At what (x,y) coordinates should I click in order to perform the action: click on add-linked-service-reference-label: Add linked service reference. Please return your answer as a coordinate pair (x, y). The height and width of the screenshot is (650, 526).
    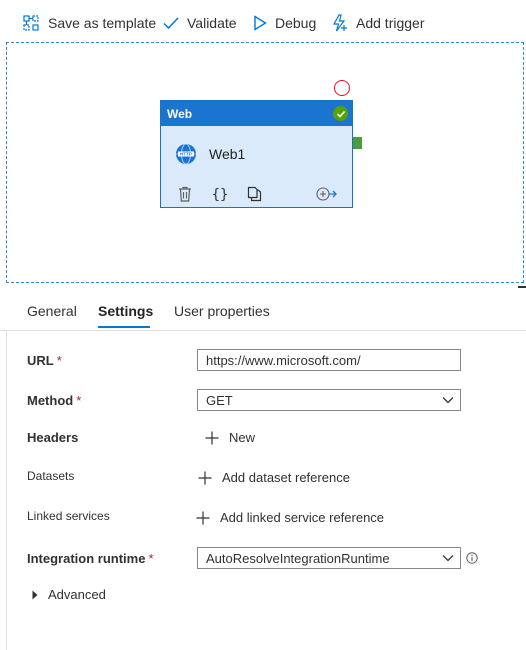
    Looking at the image, I should click on (302, 517).